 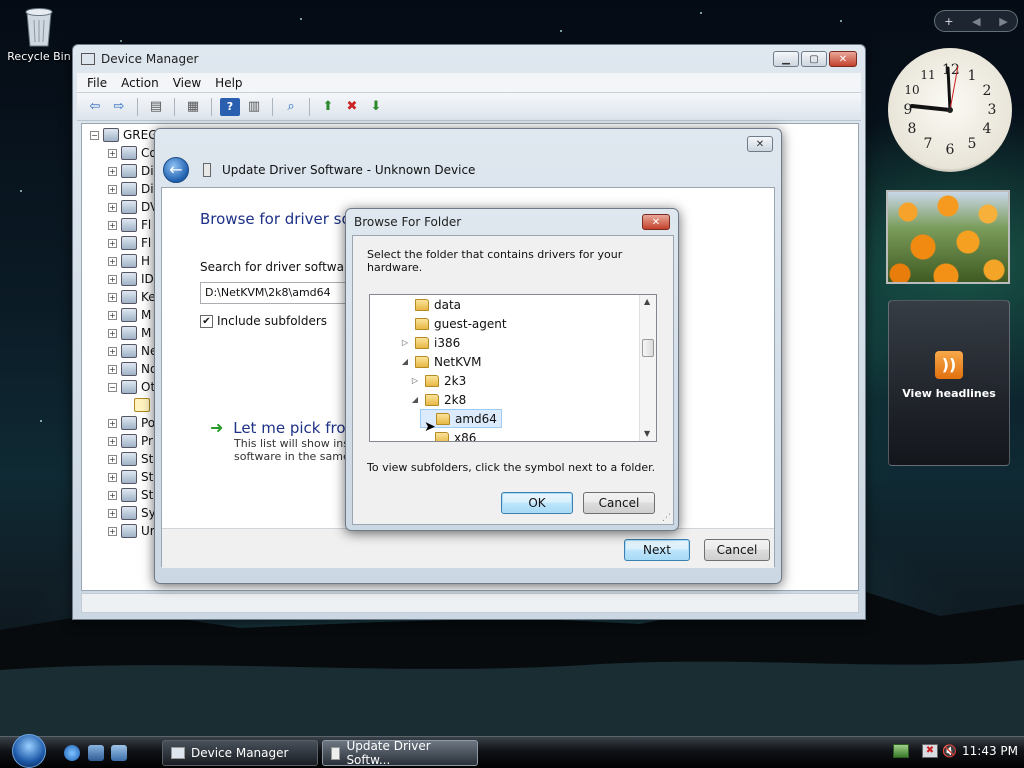 I want to click on help-icon: ?, so click(x=230, y=106).